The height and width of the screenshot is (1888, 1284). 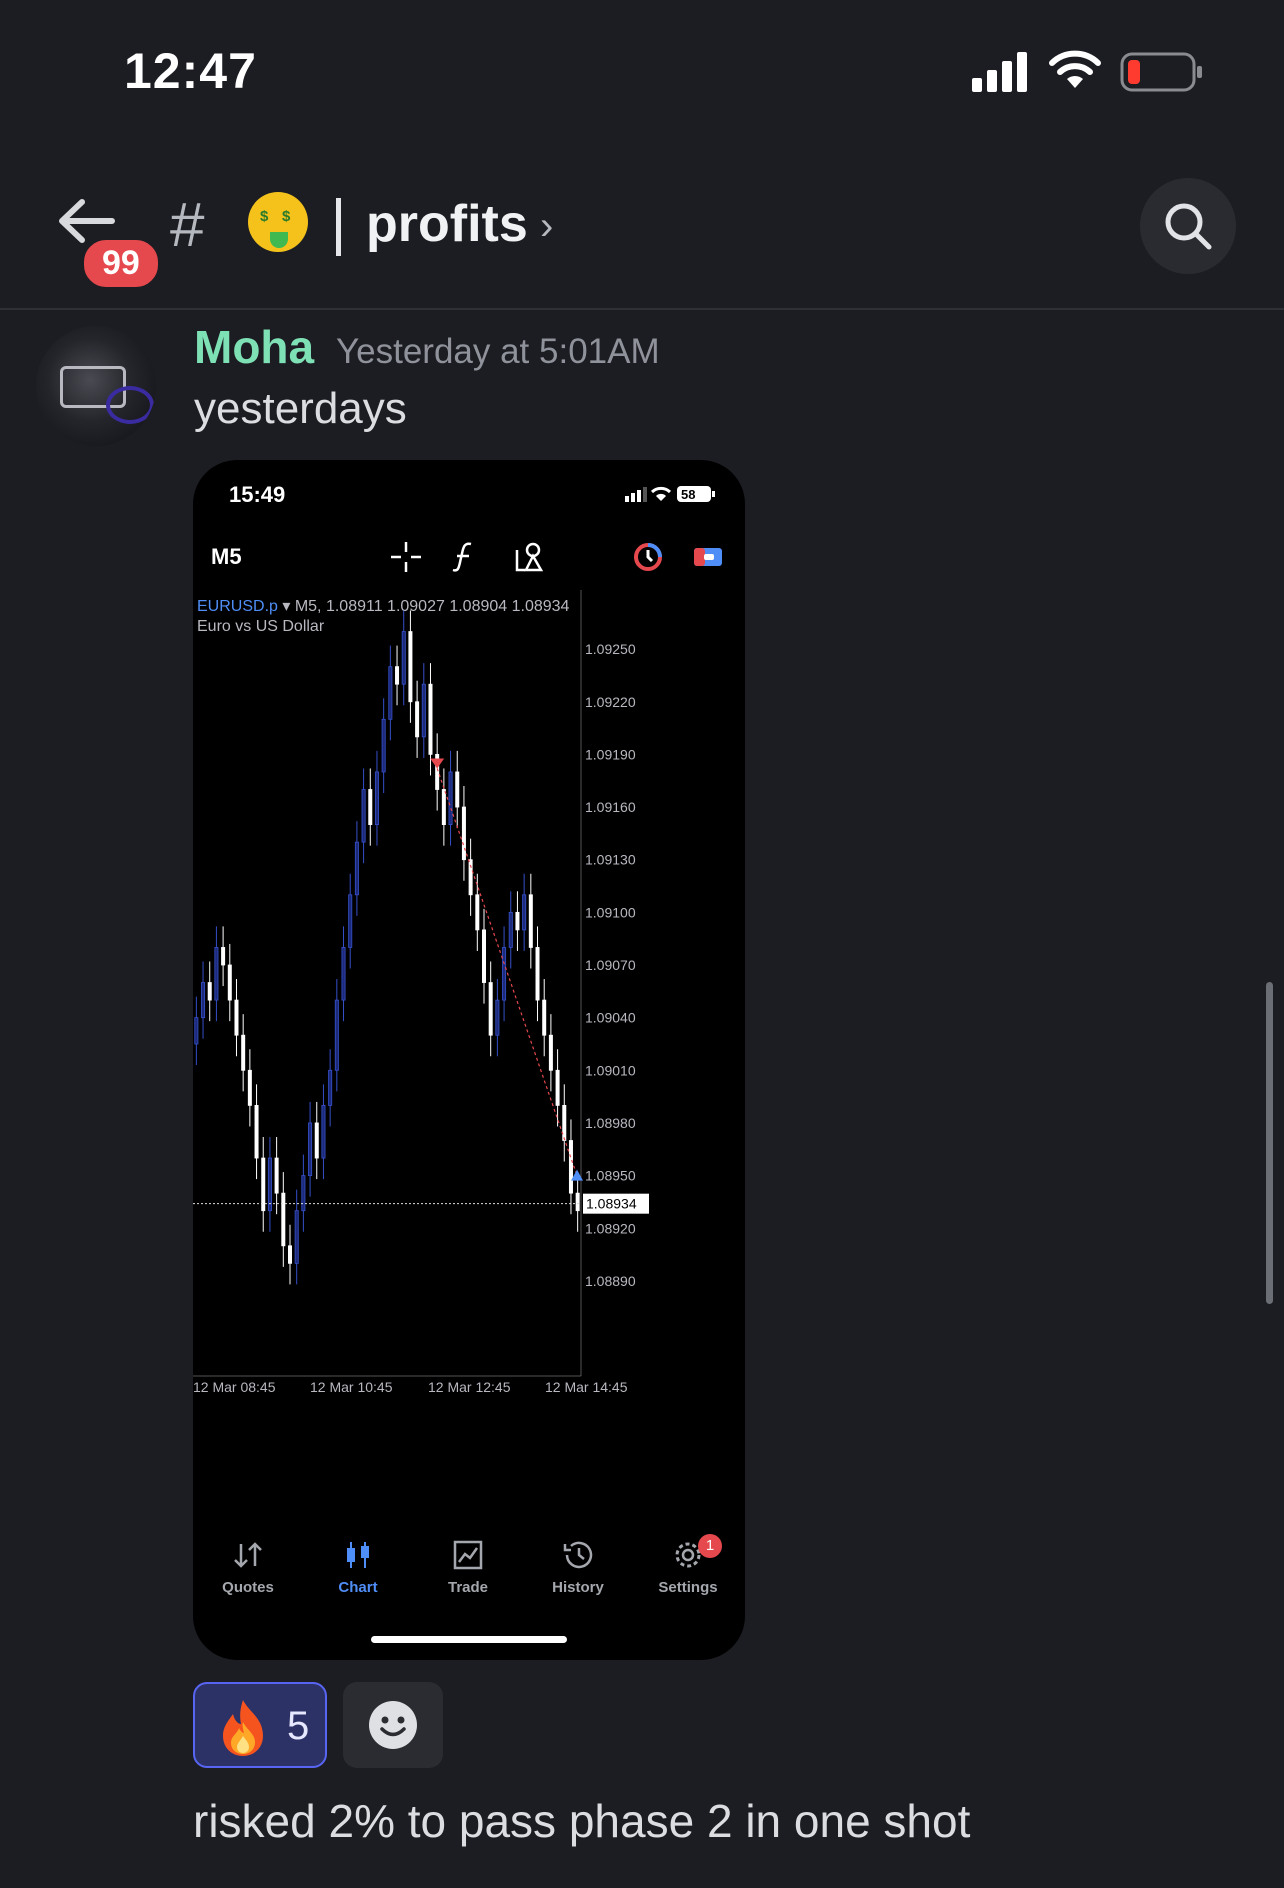 What do you see at coordinates (648, 557) in the screenshot?
I see `one-click-trading-icon` at bounding box center [648, 557].